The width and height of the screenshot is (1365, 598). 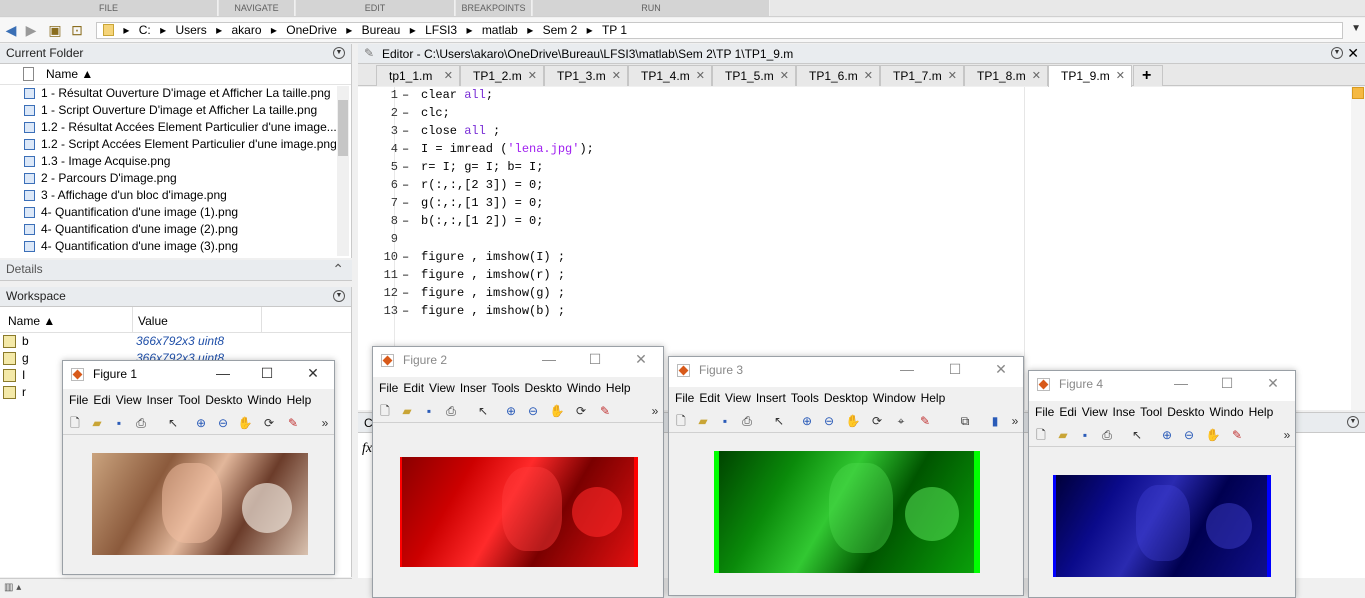 What do you see at coordinates (771, 398) in the screenshot?
I see `menu-item-insert: Insert` at bounding box center [771, 398].